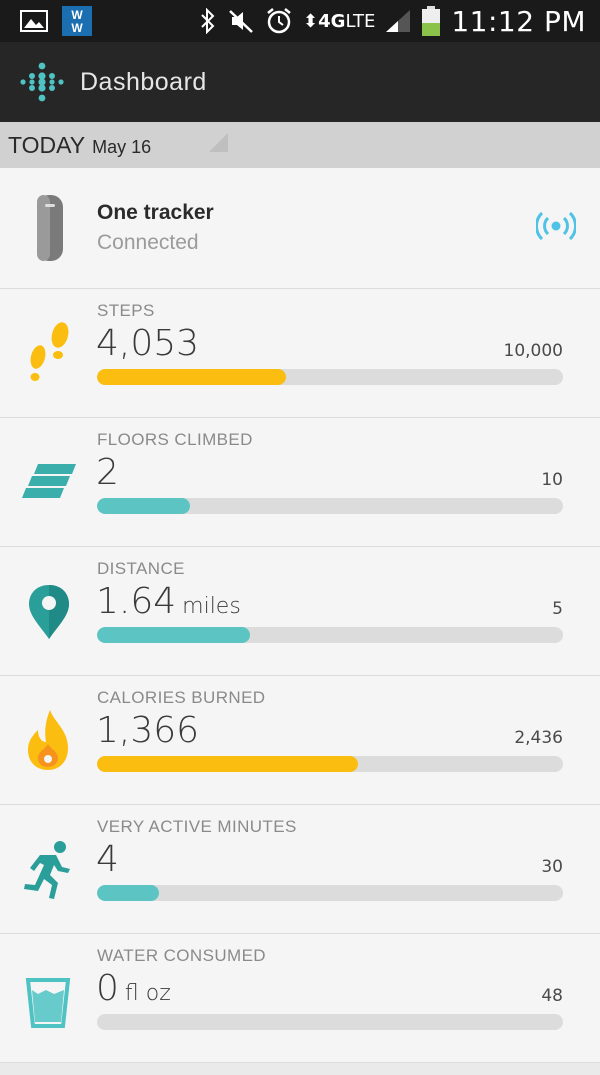 The width and height of the screenshot is (600, 1075). I want to click on stat-value: 4, so click(107, 859).